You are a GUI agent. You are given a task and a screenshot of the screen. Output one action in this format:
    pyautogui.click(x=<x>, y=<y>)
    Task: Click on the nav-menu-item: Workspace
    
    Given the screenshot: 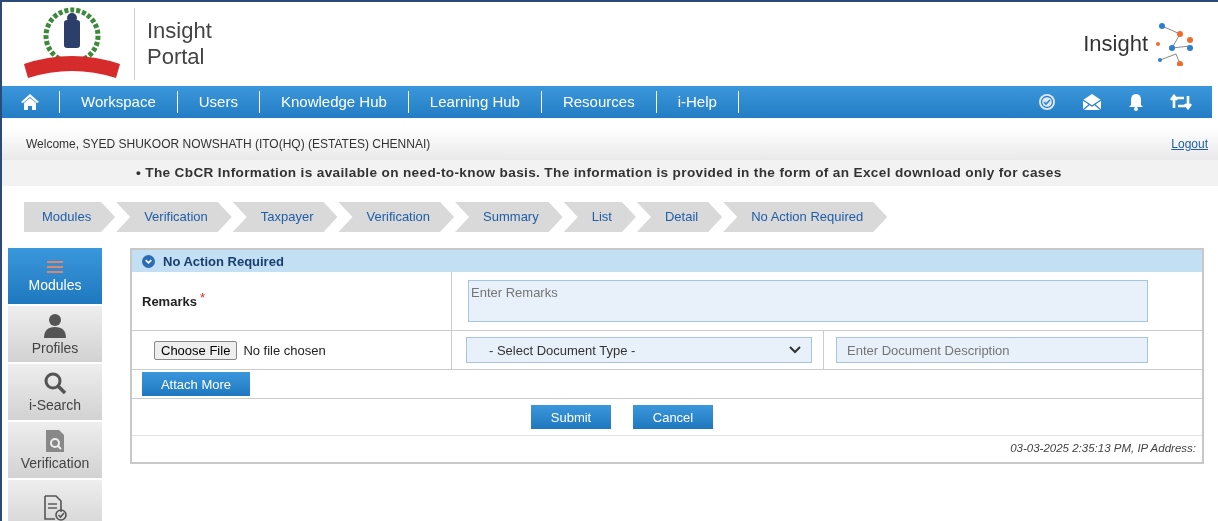 What is the action you would take?
    pyautogui.click(x=119, y=102)
    